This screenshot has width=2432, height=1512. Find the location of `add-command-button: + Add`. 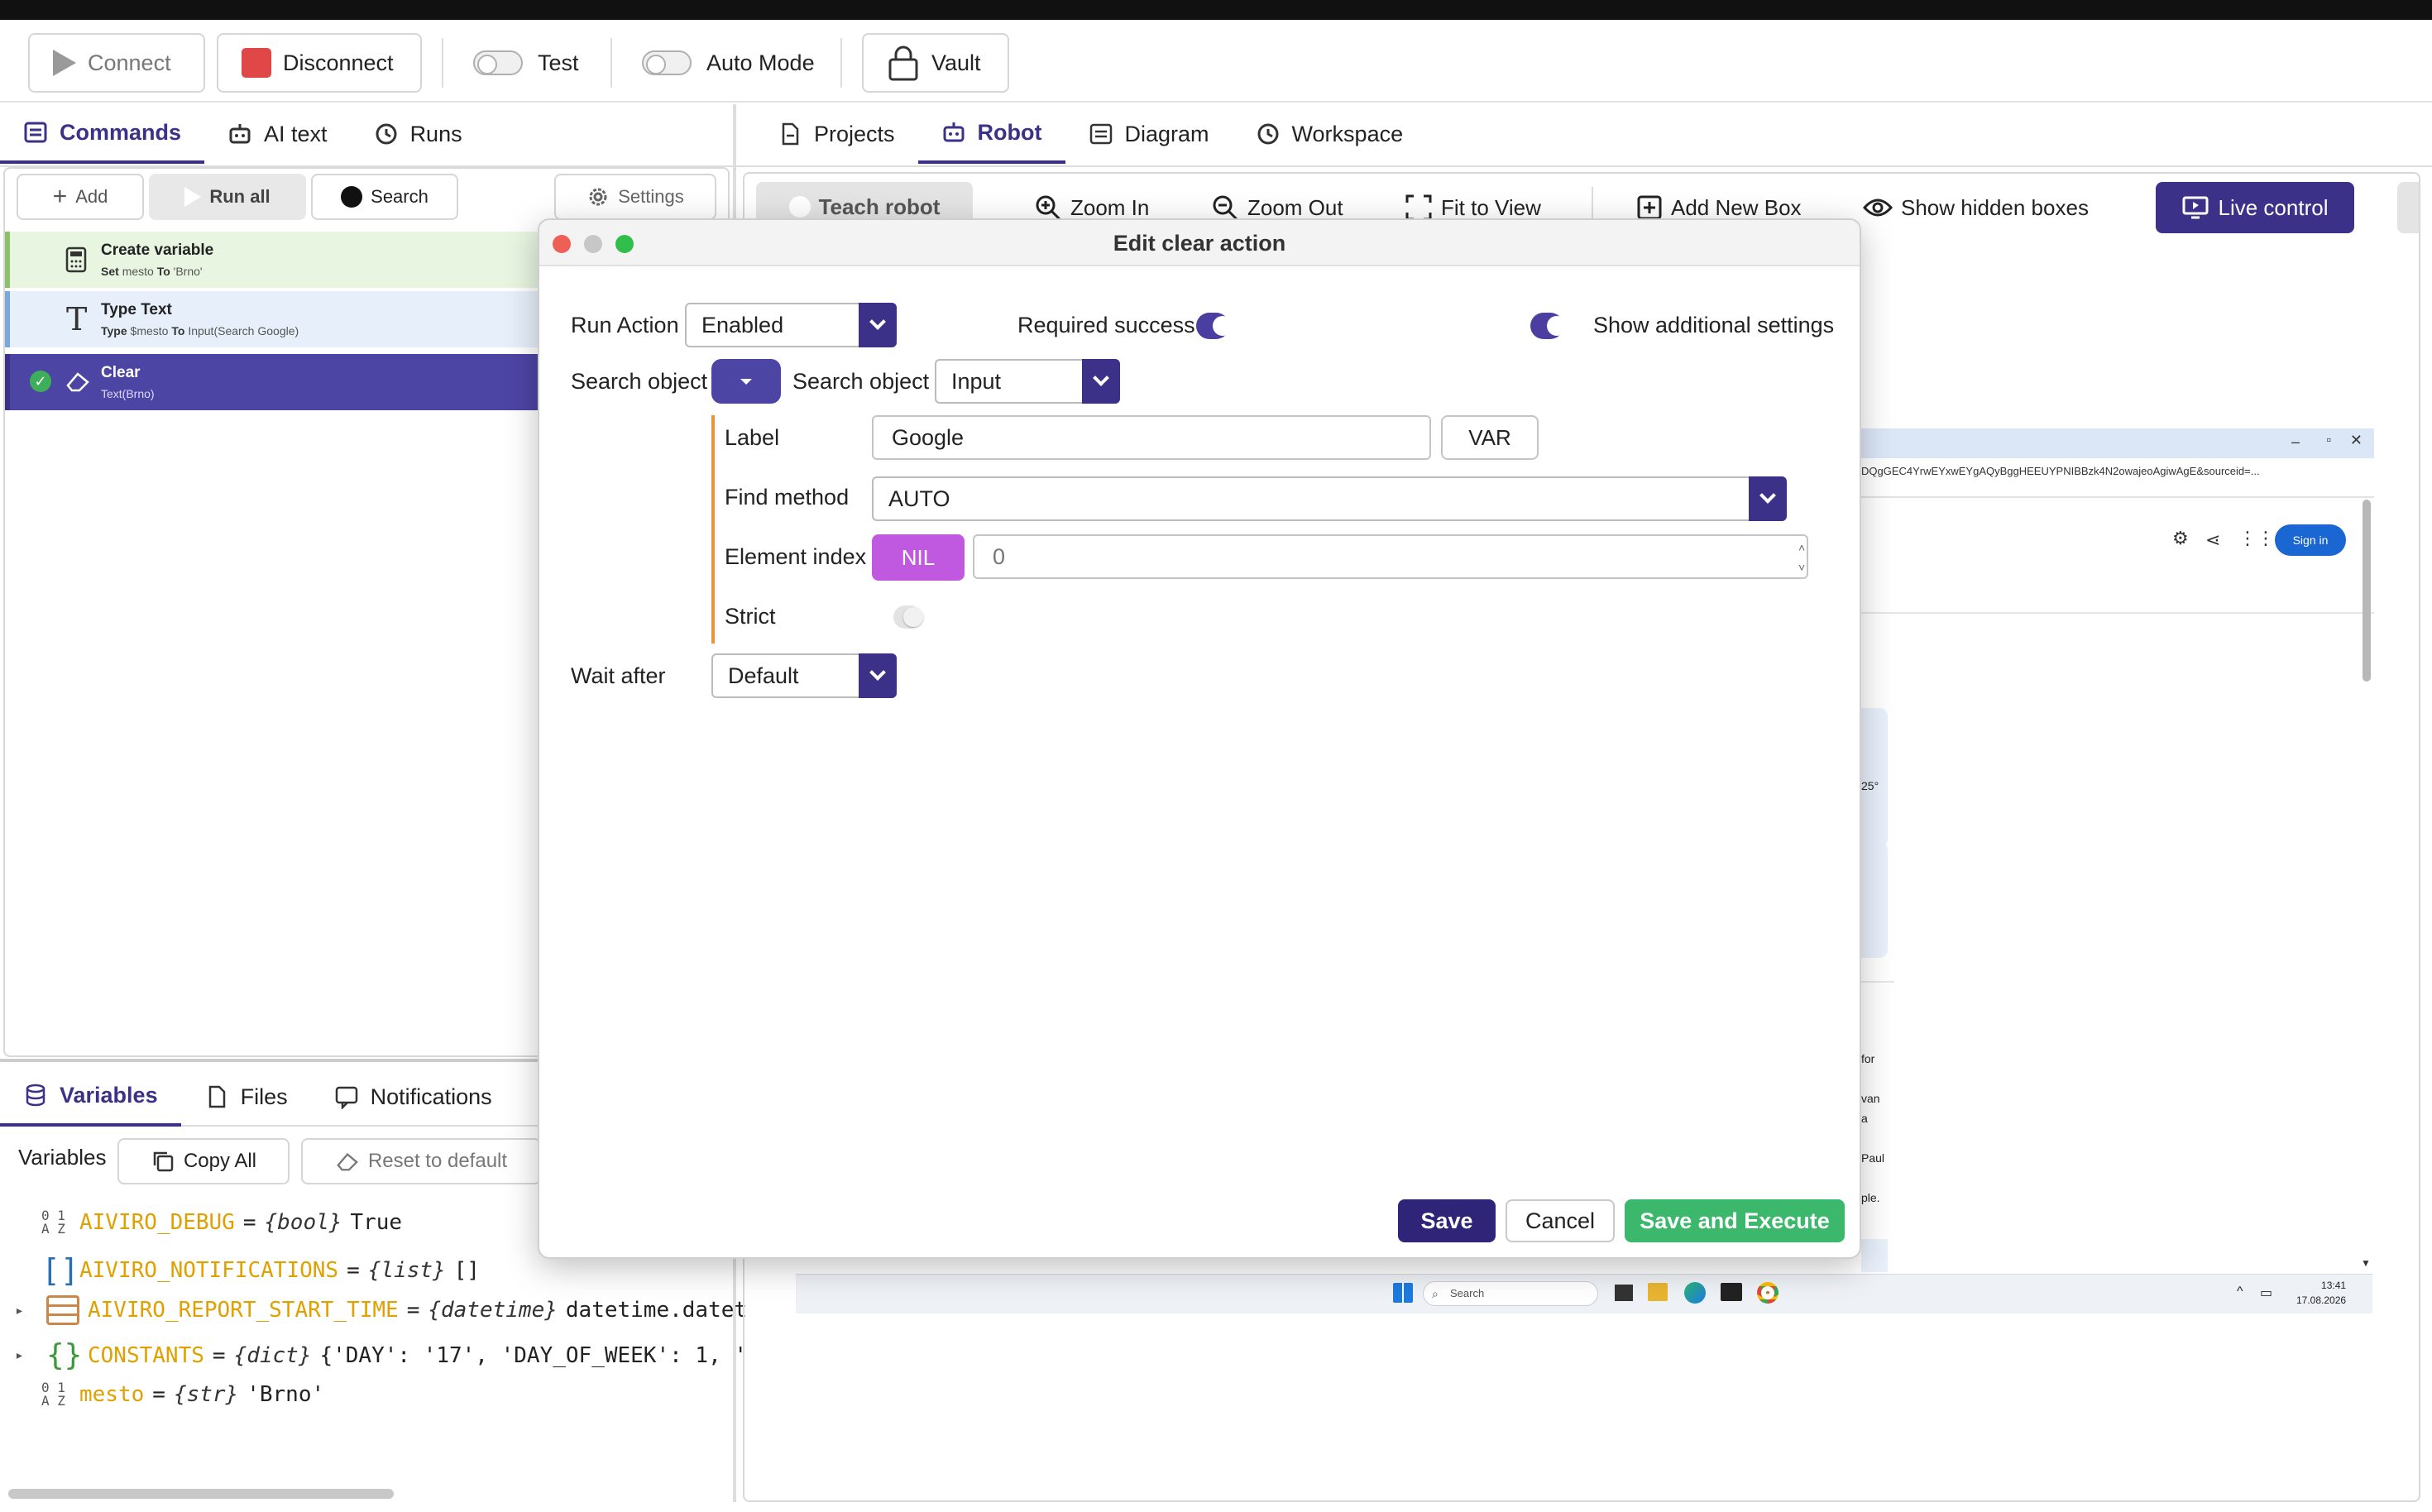

add-command-button: + Add is located at coordinates (80, 197).